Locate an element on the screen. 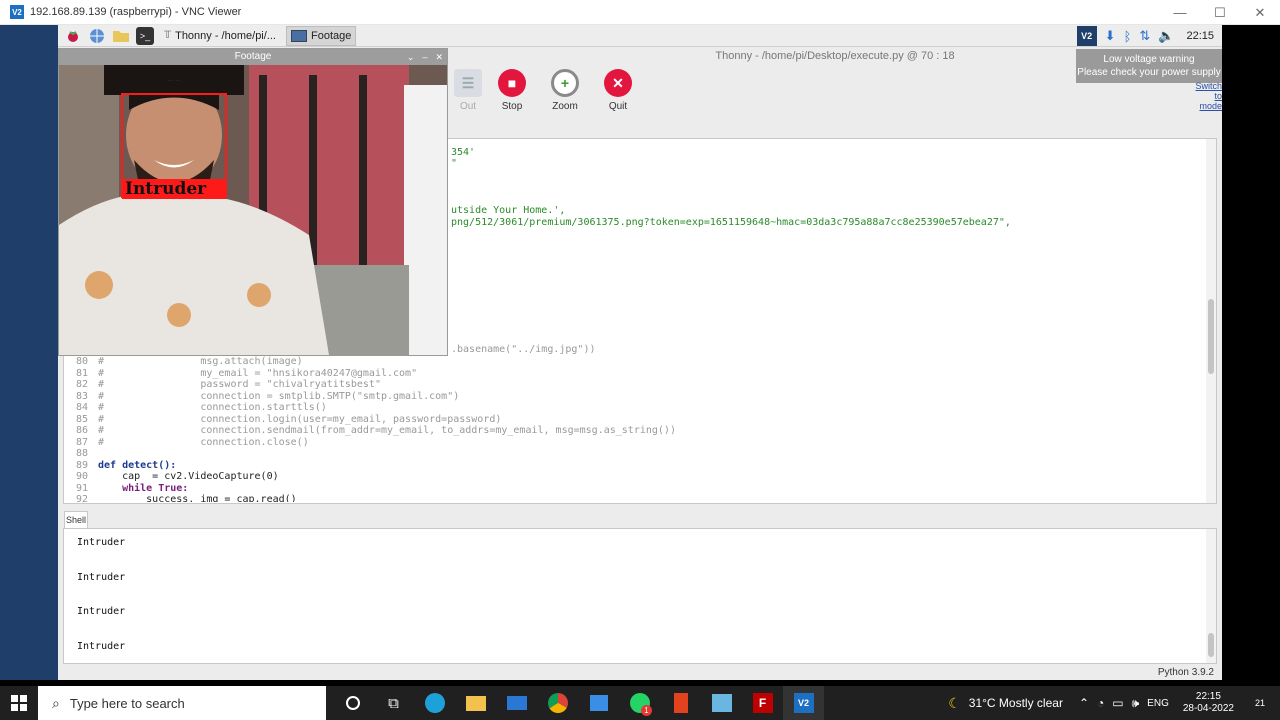 The width and height of the screenshot is (1280, 720). chrome-icon is located at coordinates (557, 703).